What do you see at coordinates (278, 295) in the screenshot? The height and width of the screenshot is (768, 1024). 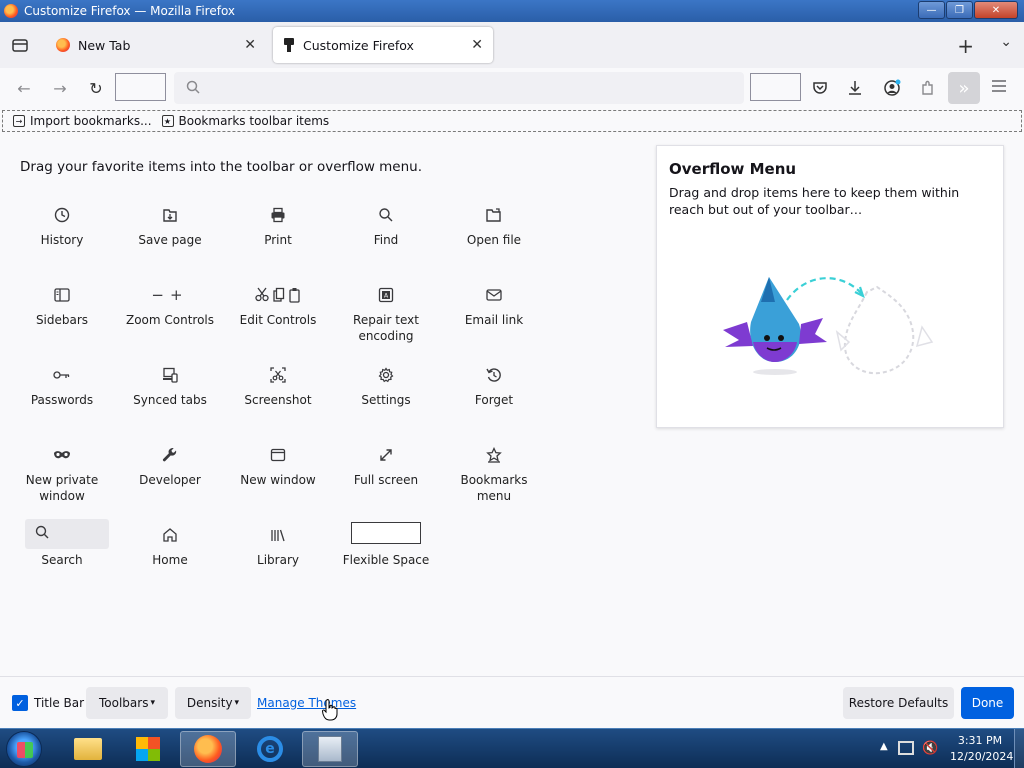 I see `cut-copy-paste-icon` at bounding box center [278, 295].